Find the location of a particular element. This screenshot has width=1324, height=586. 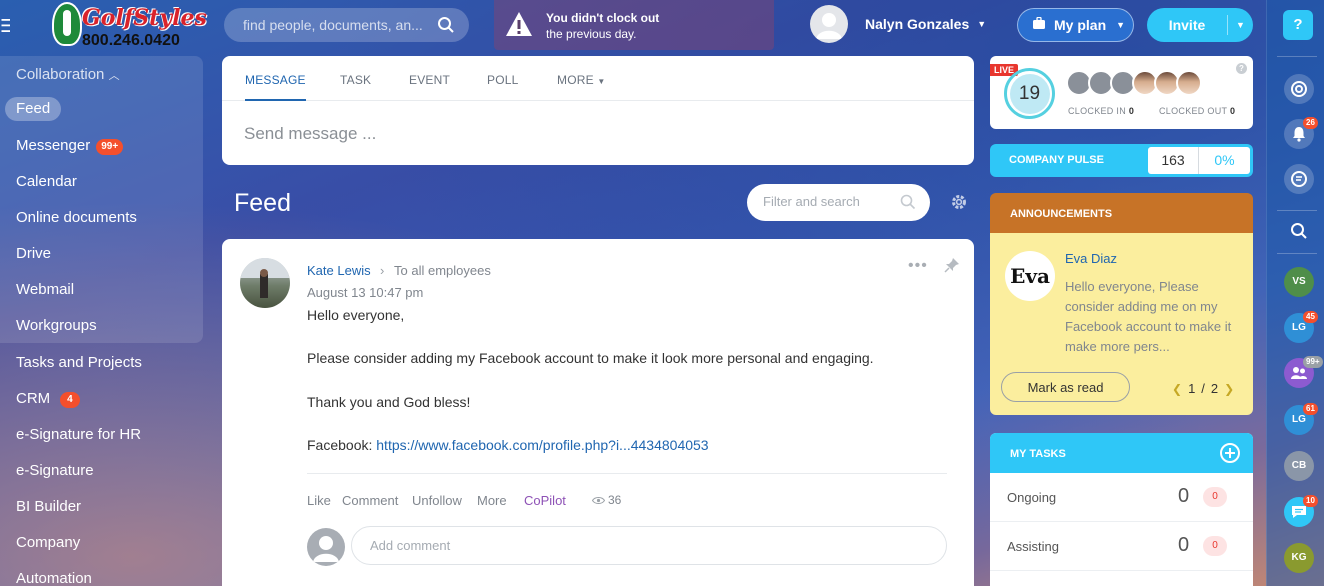

briefcase-icon is located at coordinates (1039, 24).